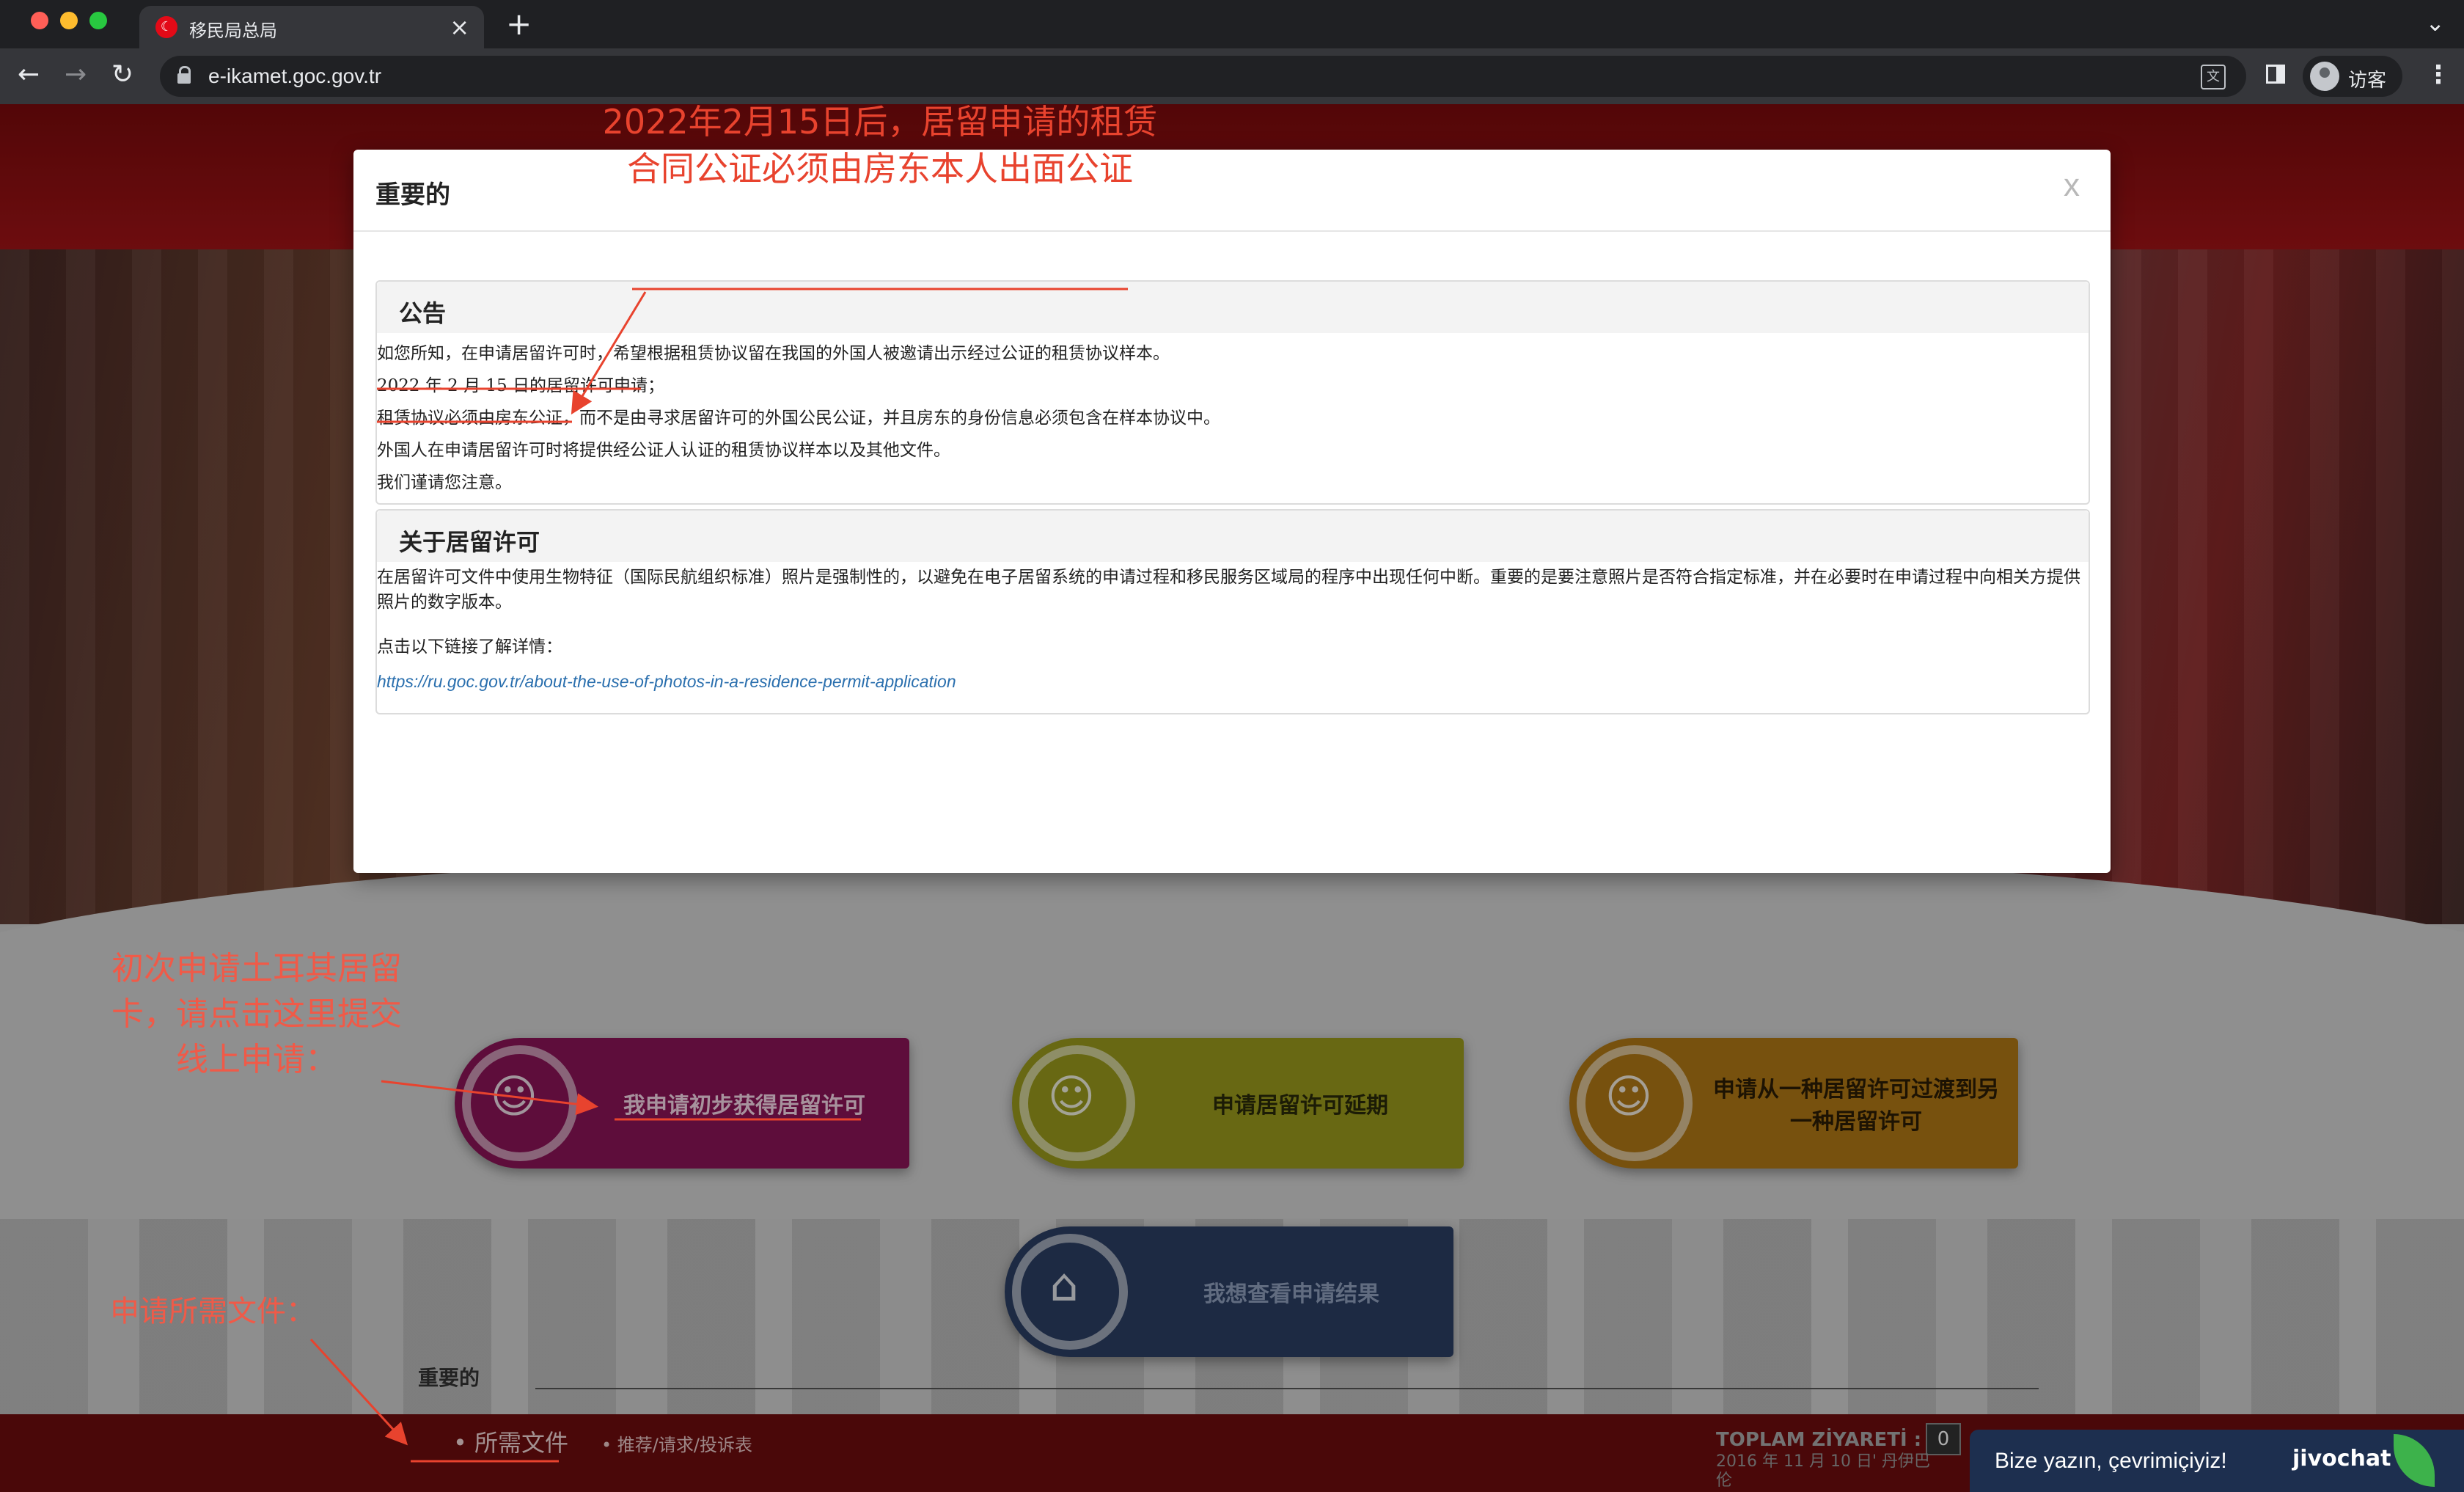 The height and width of the screenshot is (1492, 2464). What do you see at coordinates (469, 647) in the screenshot?
I see `about-permit-click-label: 点击以下链接了解详情：` at bounding box center [469, 647].